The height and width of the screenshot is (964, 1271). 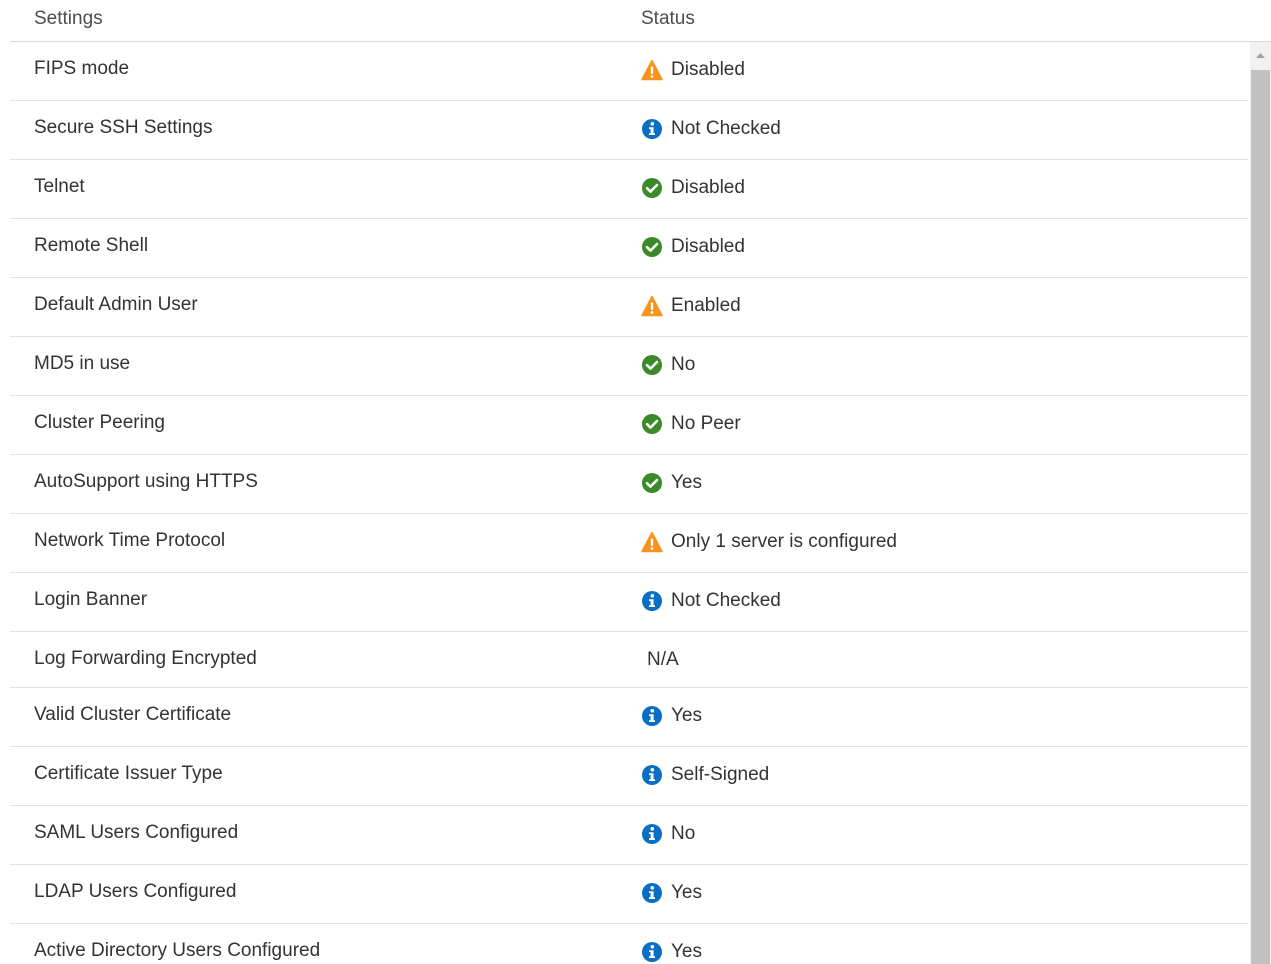 I want to click on scrollbar-thumb, so click(x=1260, y=517).